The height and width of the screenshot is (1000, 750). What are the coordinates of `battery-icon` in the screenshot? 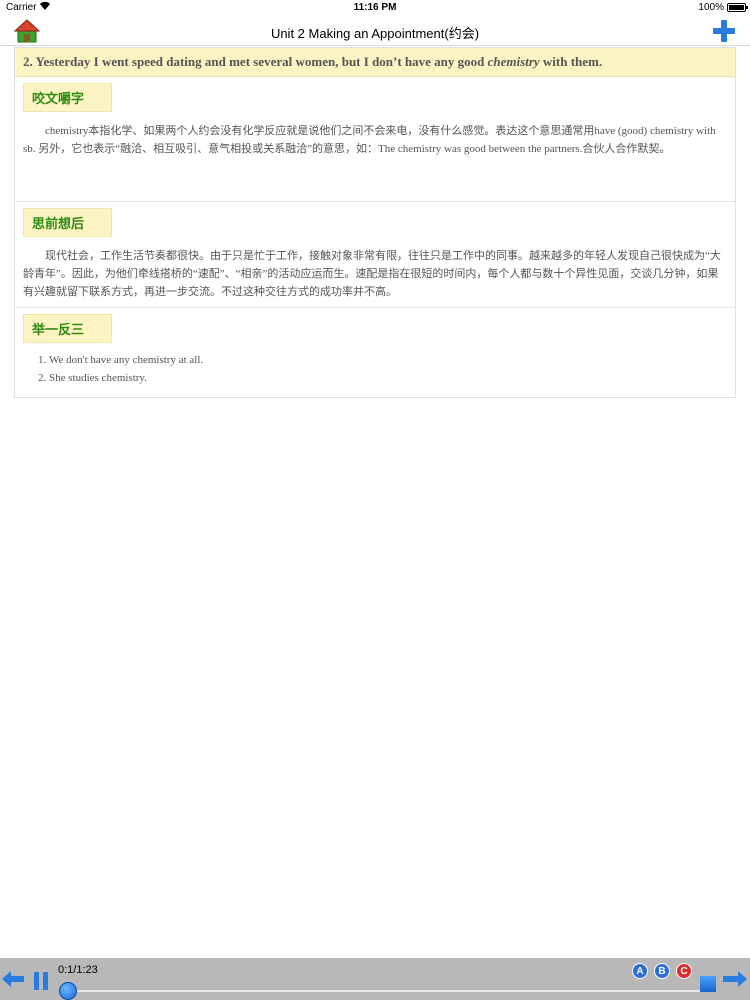 It's located at (737, 7).